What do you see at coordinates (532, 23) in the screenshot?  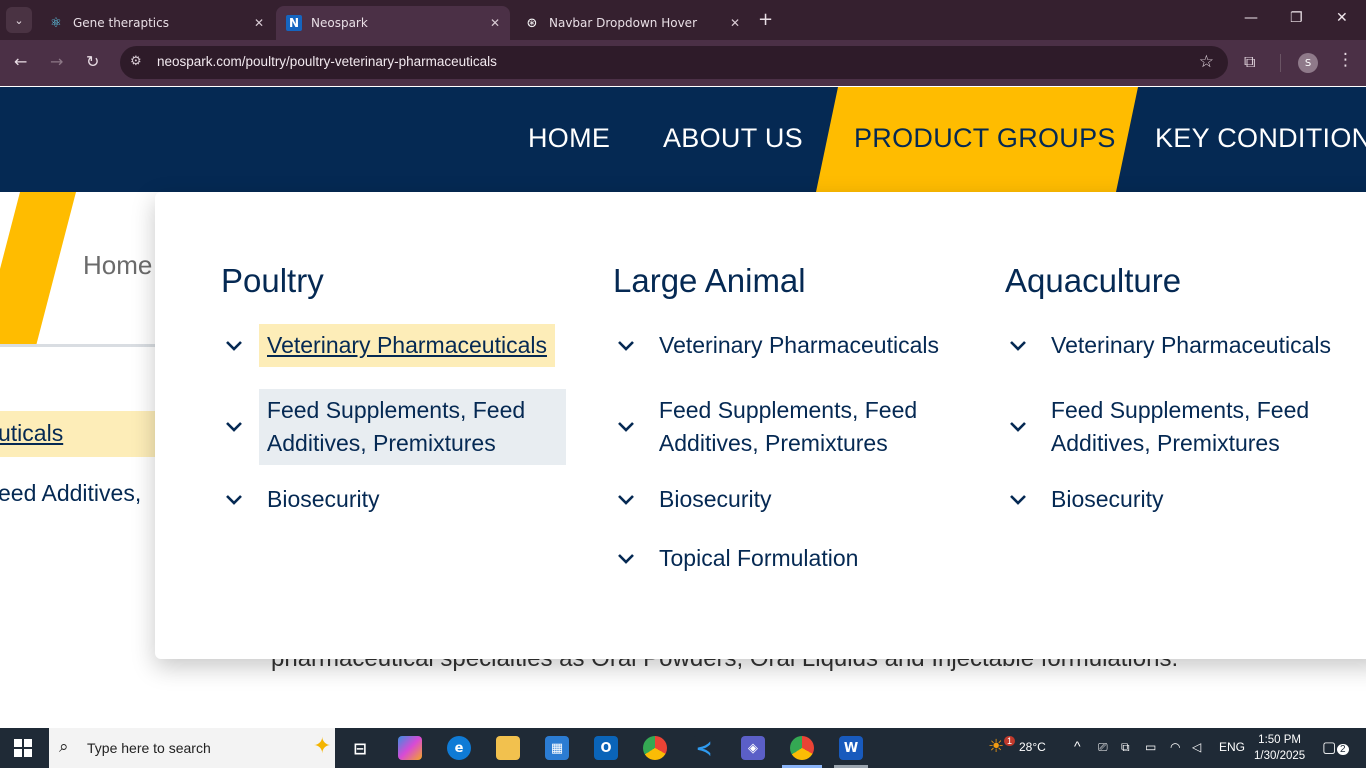 I see `openai-icon: ⊛` at bounding box center [532, 23].